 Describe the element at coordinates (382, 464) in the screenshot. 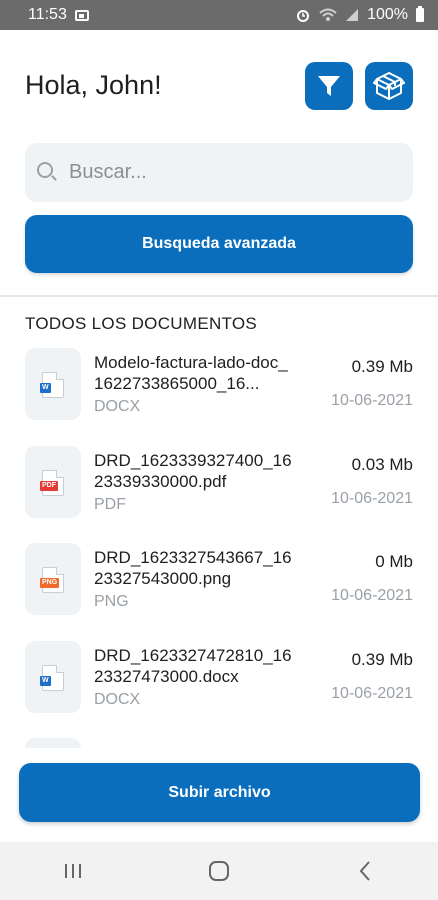

I see `document-size: 0.03 Mb` at that location.